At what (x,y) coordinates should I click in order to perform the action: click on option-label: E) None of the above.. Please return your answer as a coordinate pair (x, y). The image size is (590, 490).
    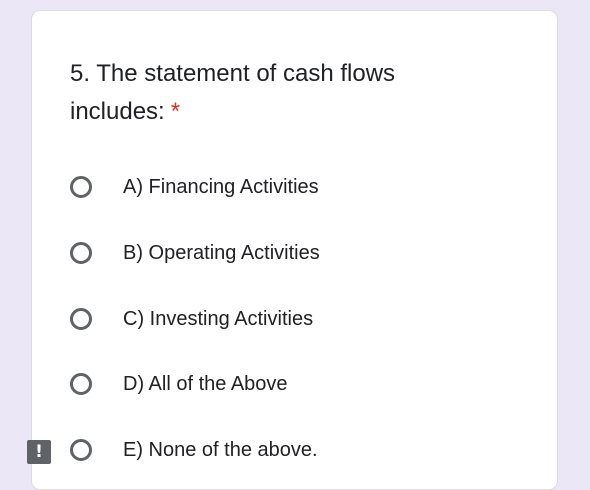
    Looking at the image, I should click on (220, 449).